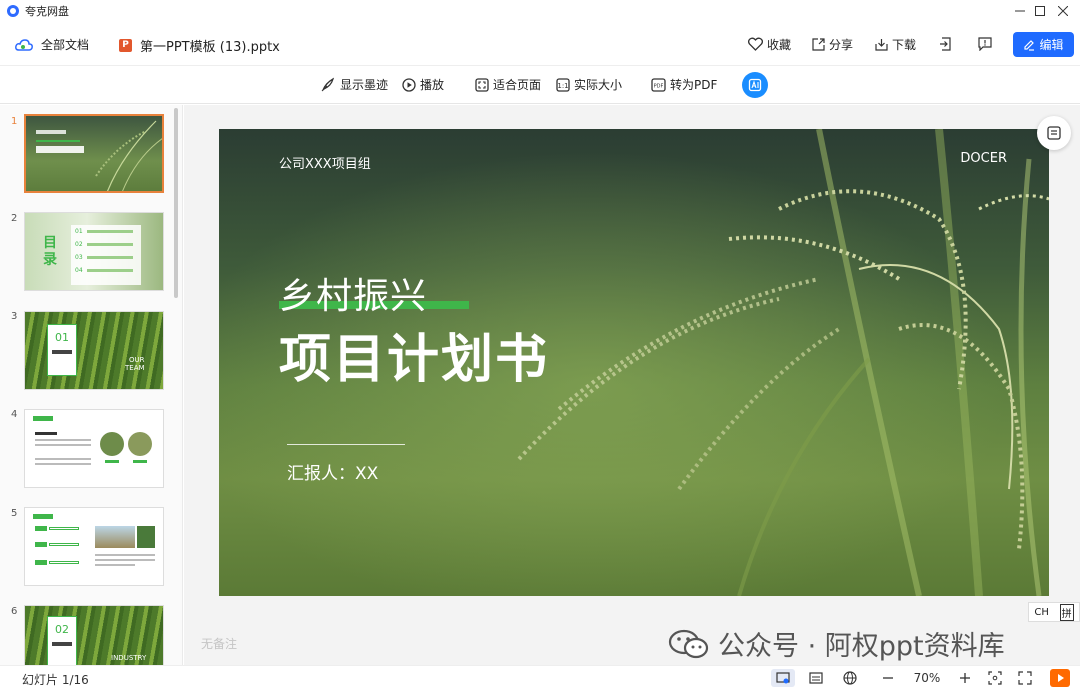 The image size is (1080, 689). Describe the element at coordinates (79, 231) in the screenshot. I see `thumb-toc-item: 01` at that location.